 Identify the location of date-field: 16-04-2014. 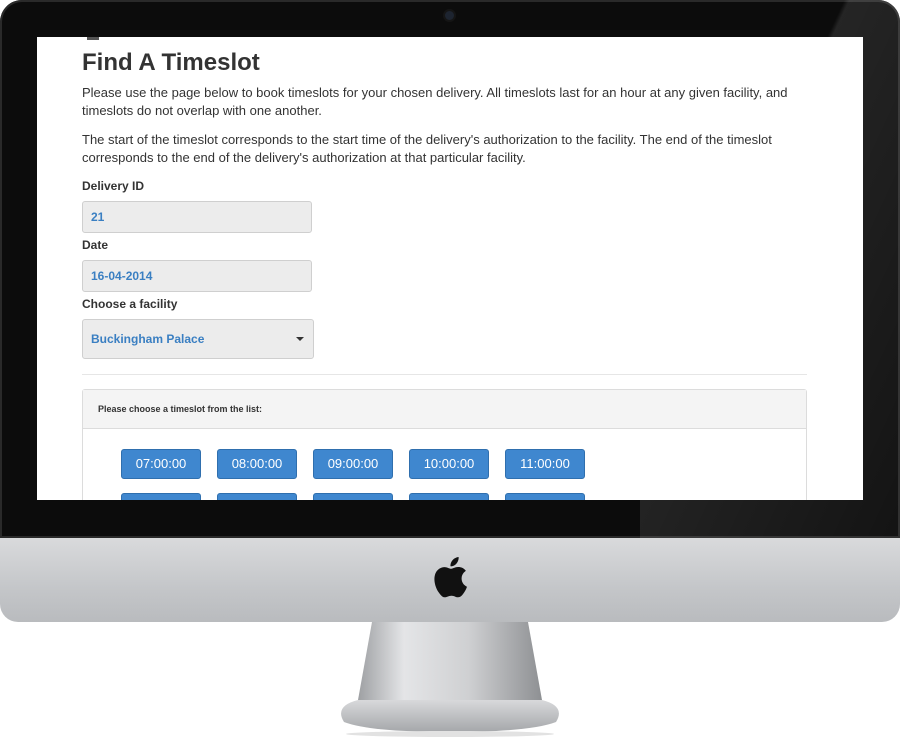
(197, 276).